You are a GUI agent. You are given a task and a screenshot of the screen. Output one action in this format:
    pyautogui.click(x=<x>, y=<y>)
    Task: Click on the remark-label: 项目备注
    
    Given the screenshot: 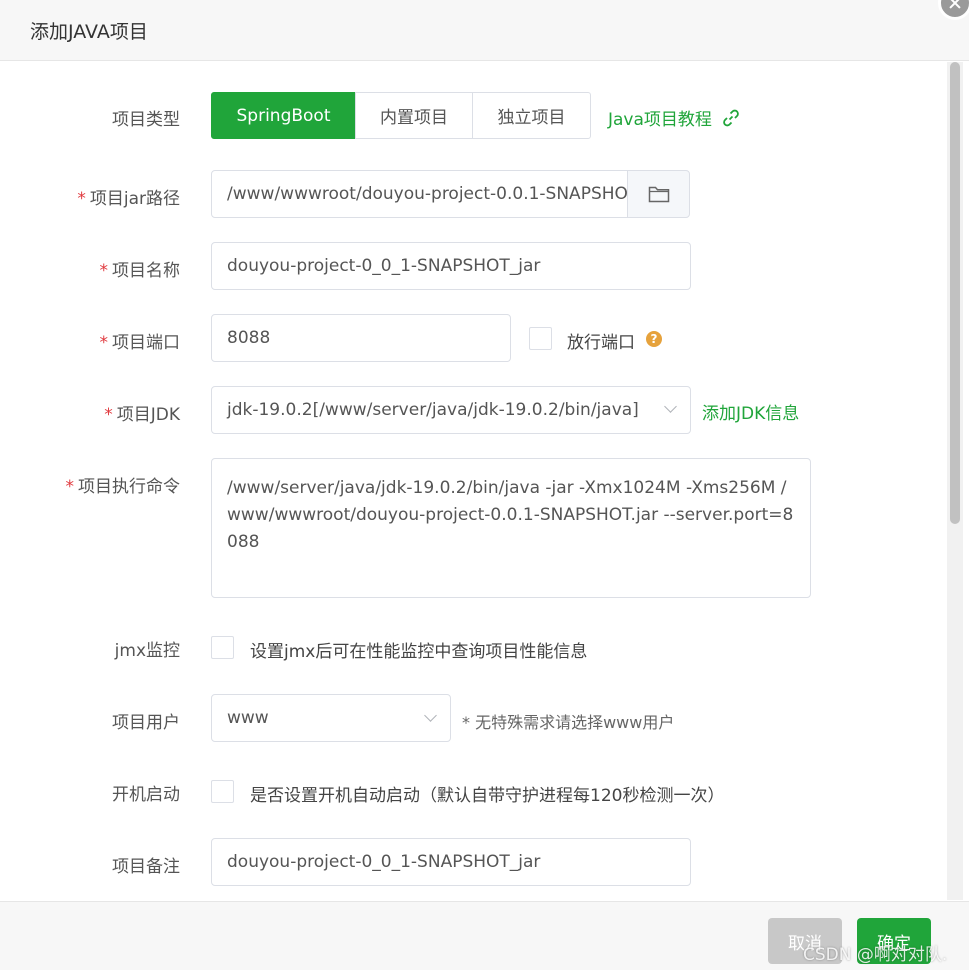 What is the action you would take?
    pyautogui.click(x=146, y=867)
    